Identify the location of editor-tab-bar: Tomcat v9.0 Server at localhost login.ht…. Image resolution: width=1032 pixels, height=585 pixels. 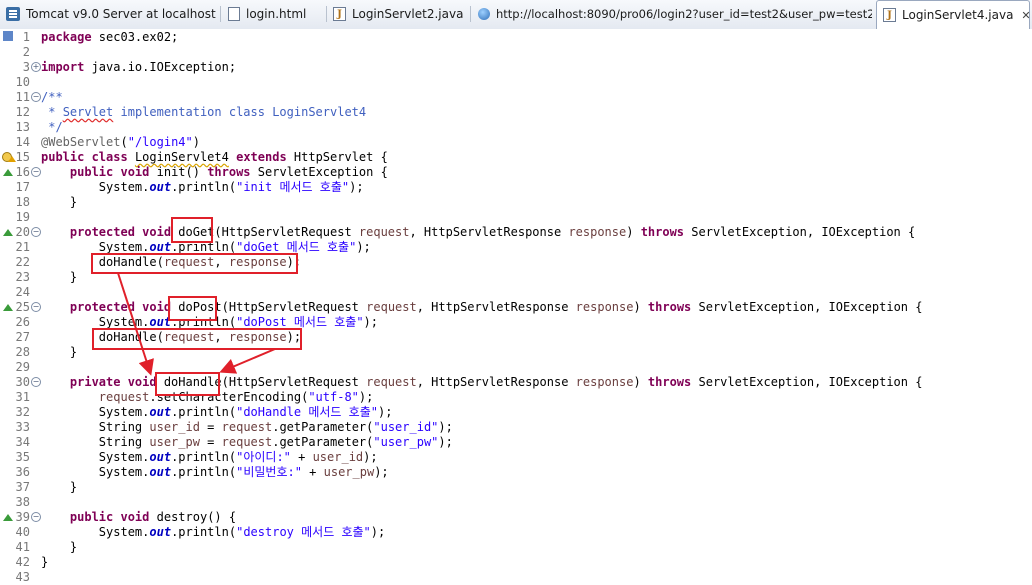
(516, 15).